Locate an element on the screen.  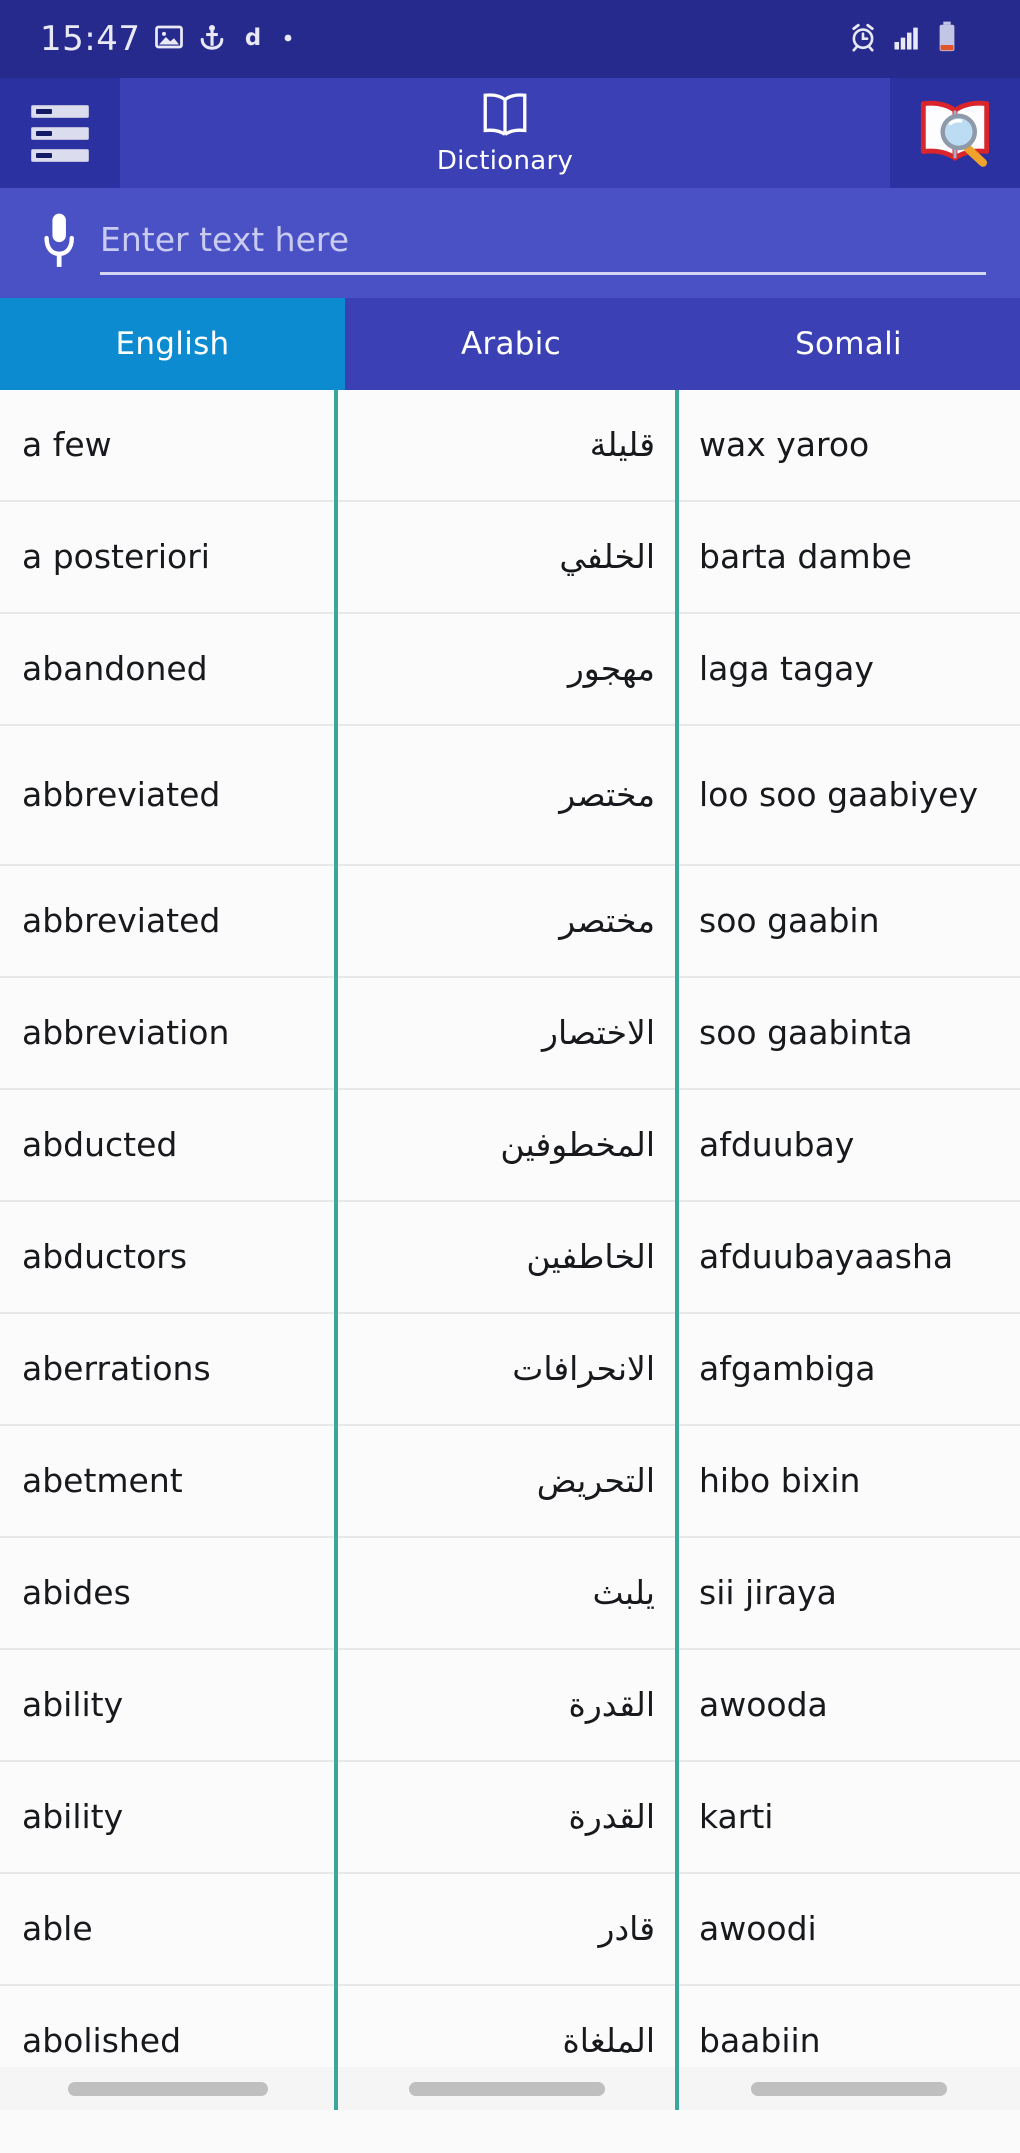
app-bar: Dictionary is located at coordinates (510, 133).